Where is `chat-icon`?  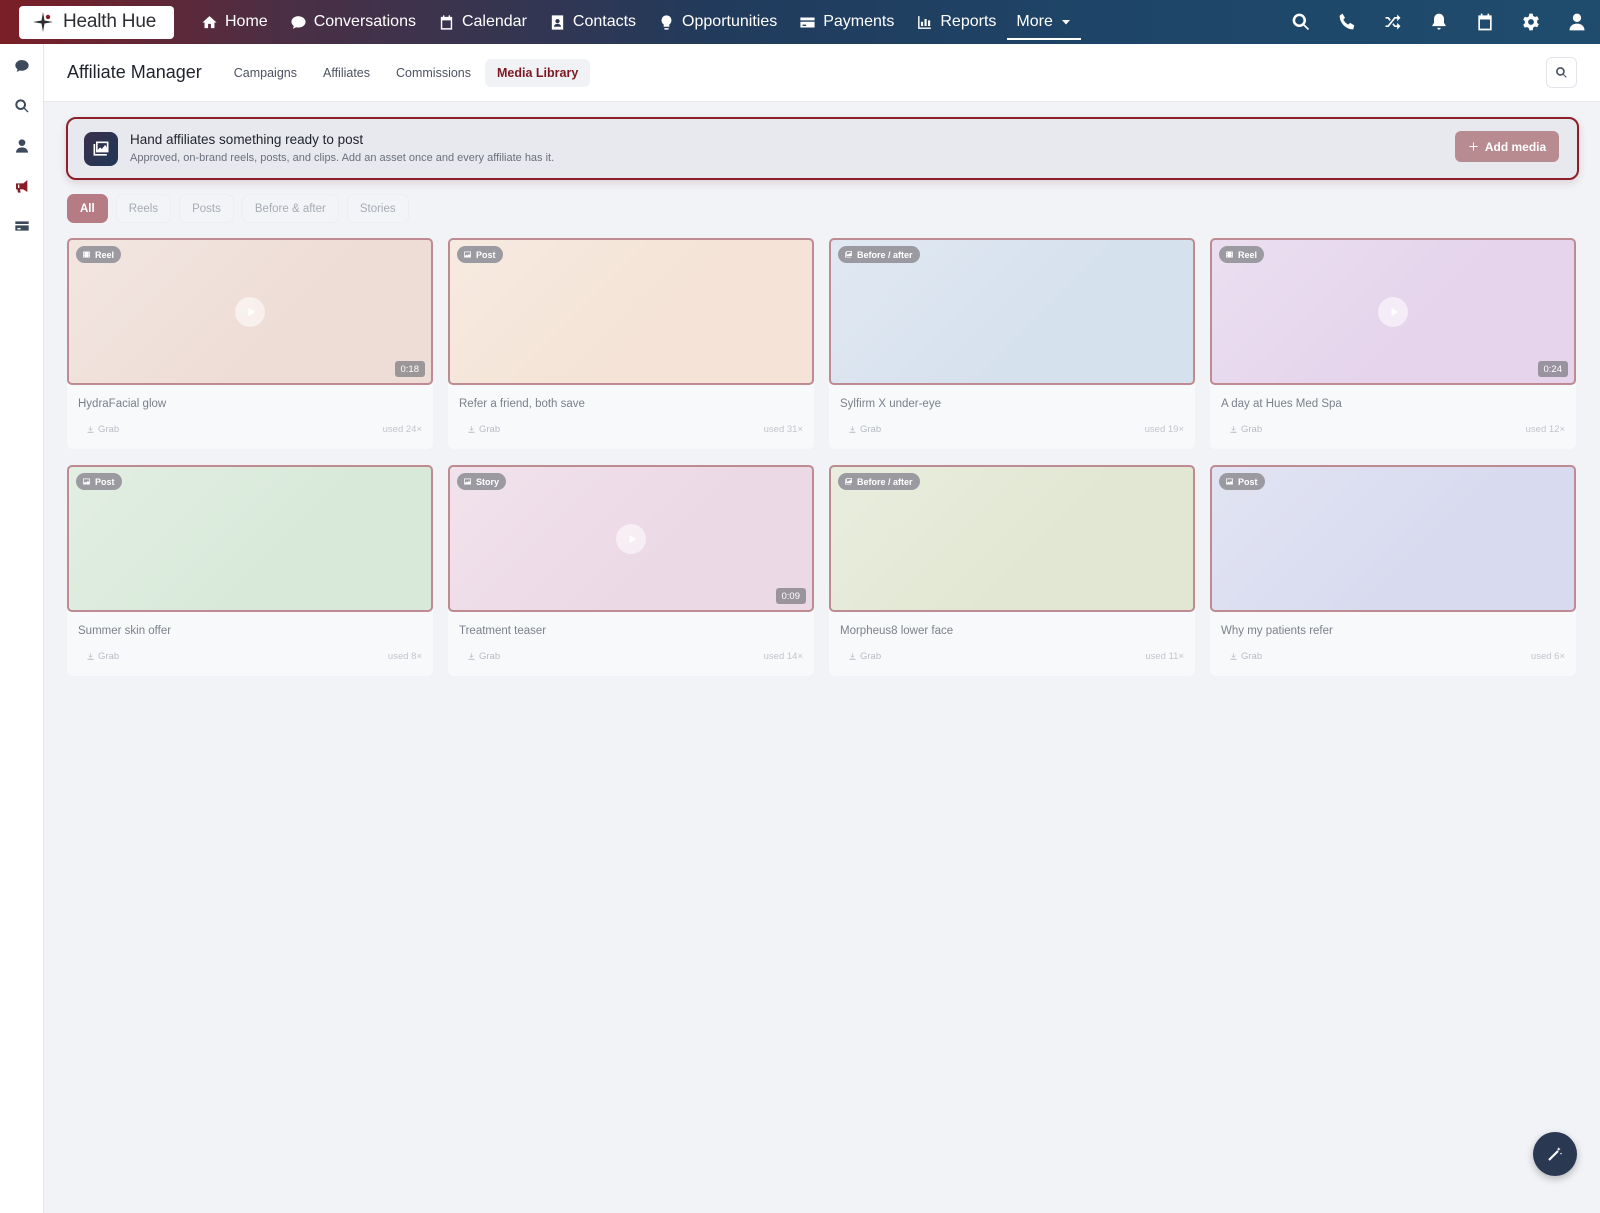
chat-icon is located at coordinates (22, 66).